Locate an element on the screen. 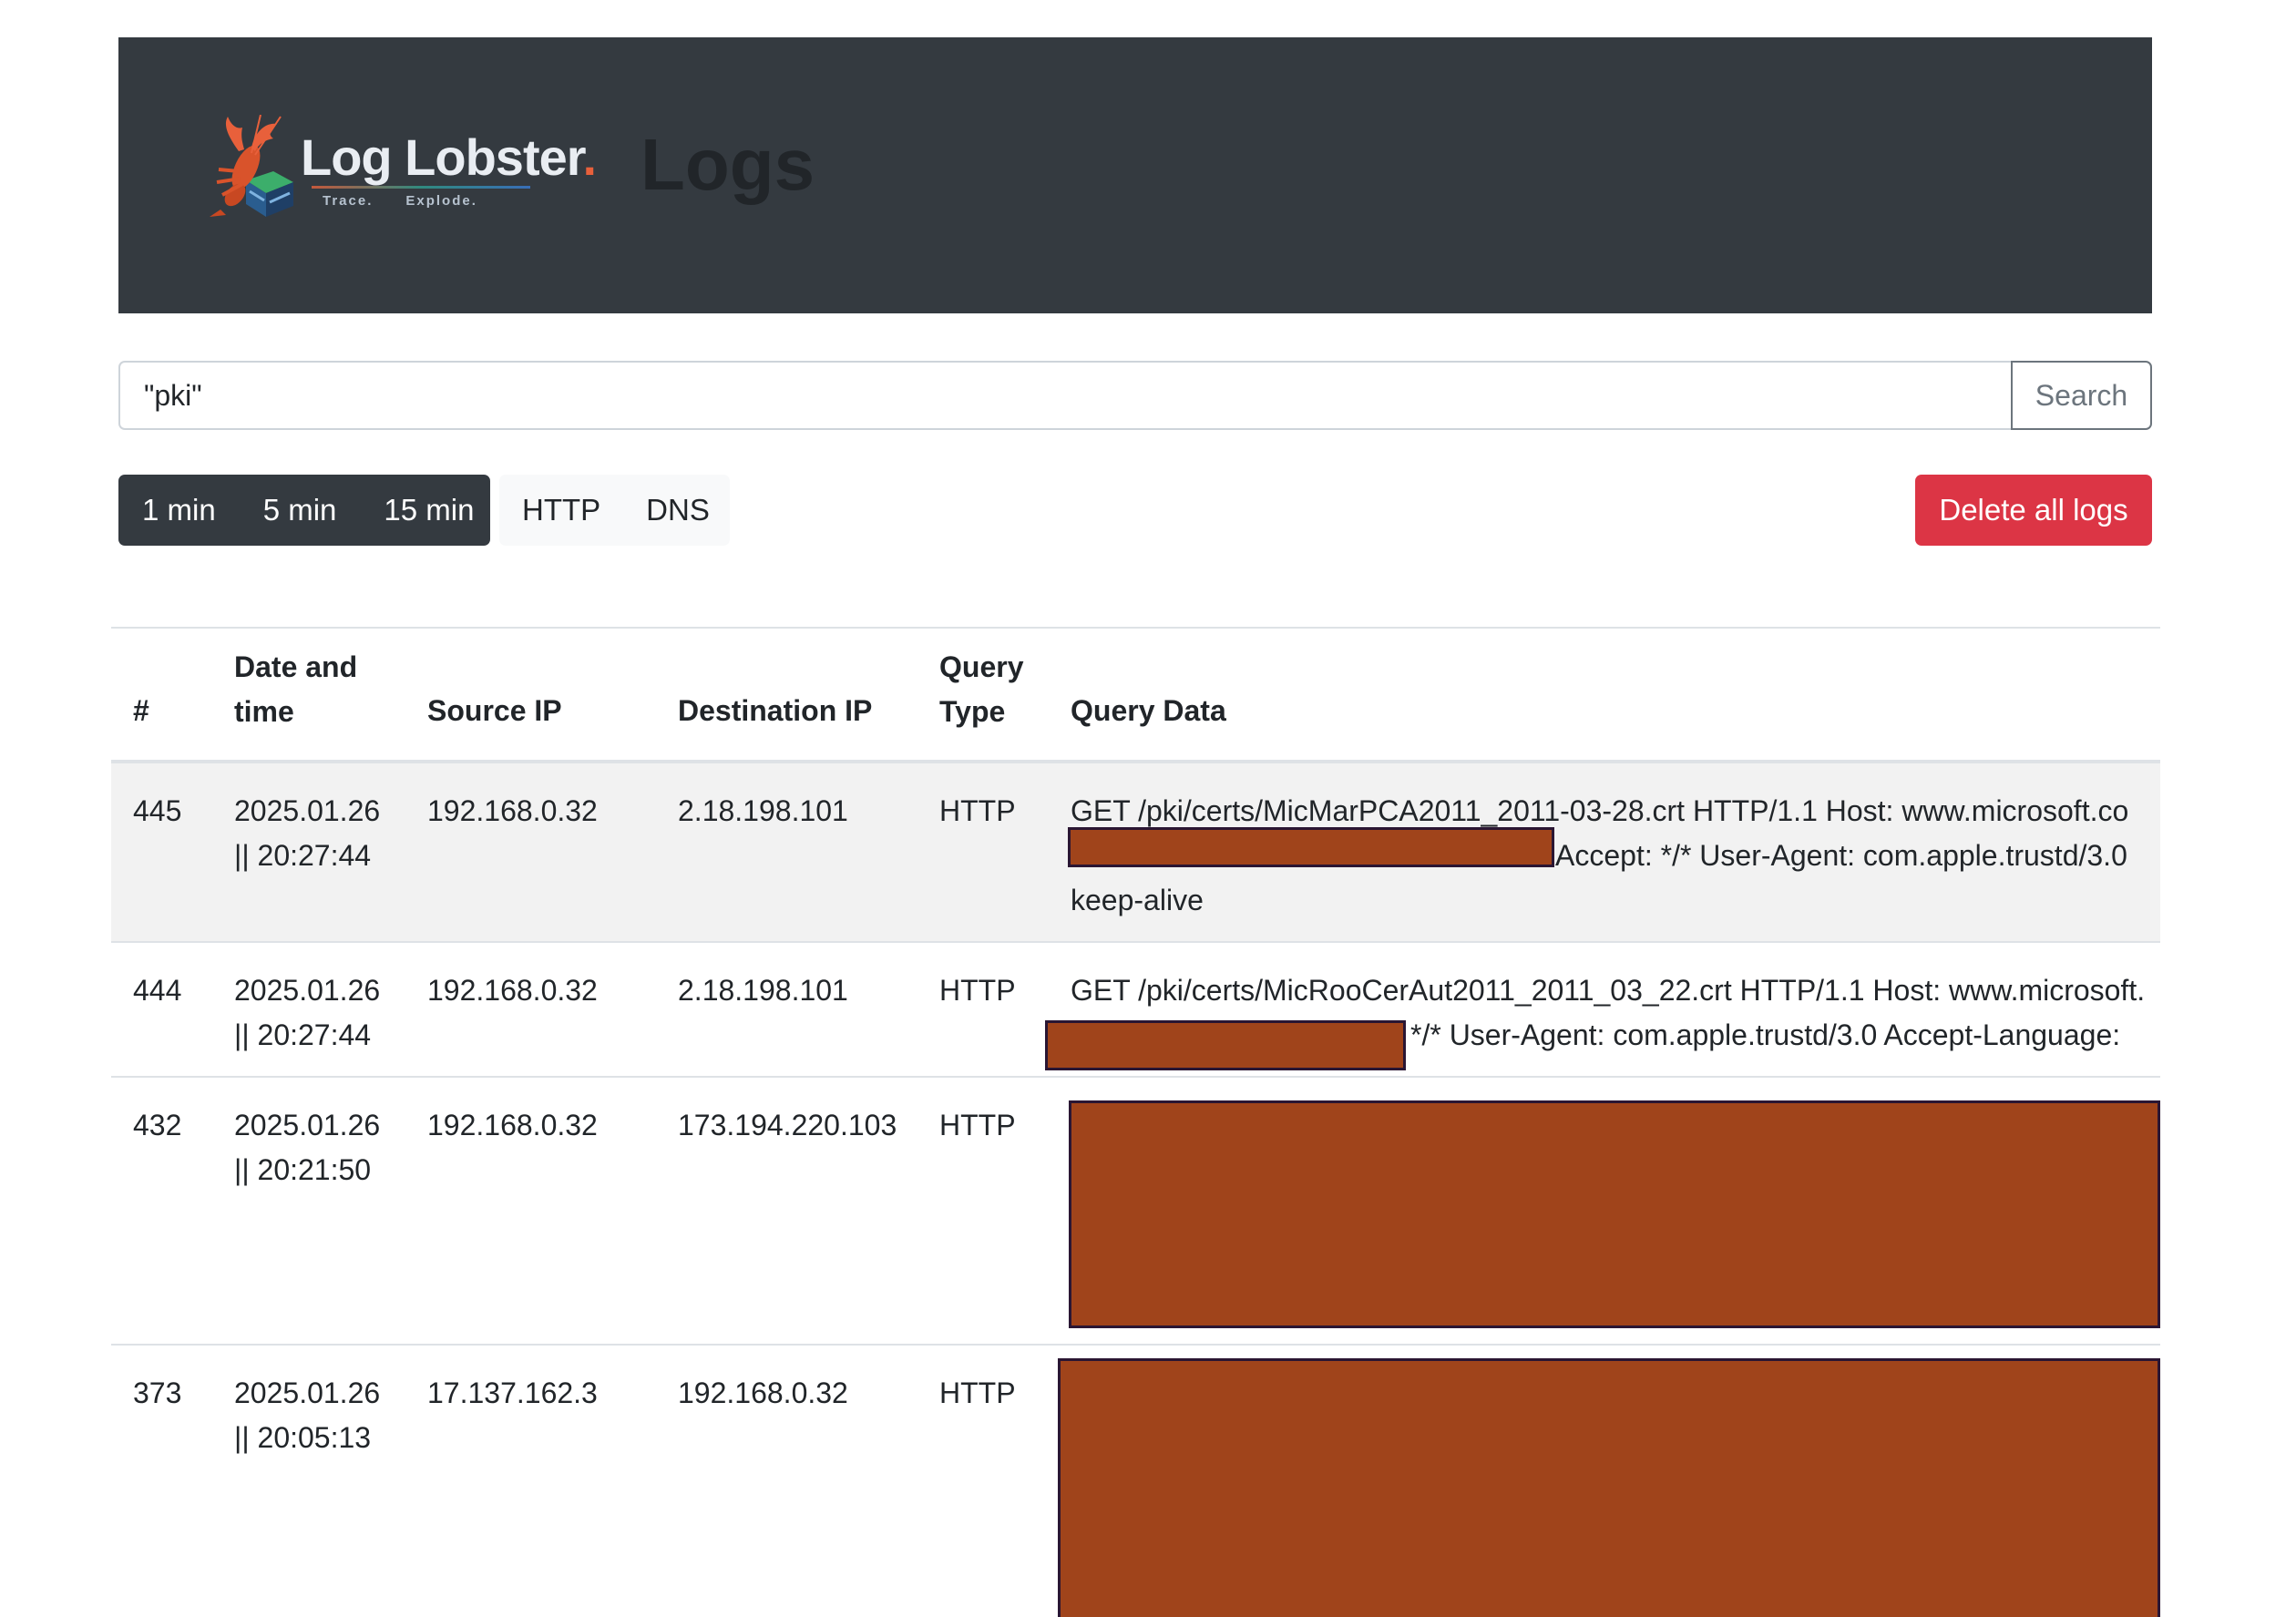 The height and width of the screenshot is (1617, 2296). time-1-min-button: 1 min is located at coordinates (179, 510).